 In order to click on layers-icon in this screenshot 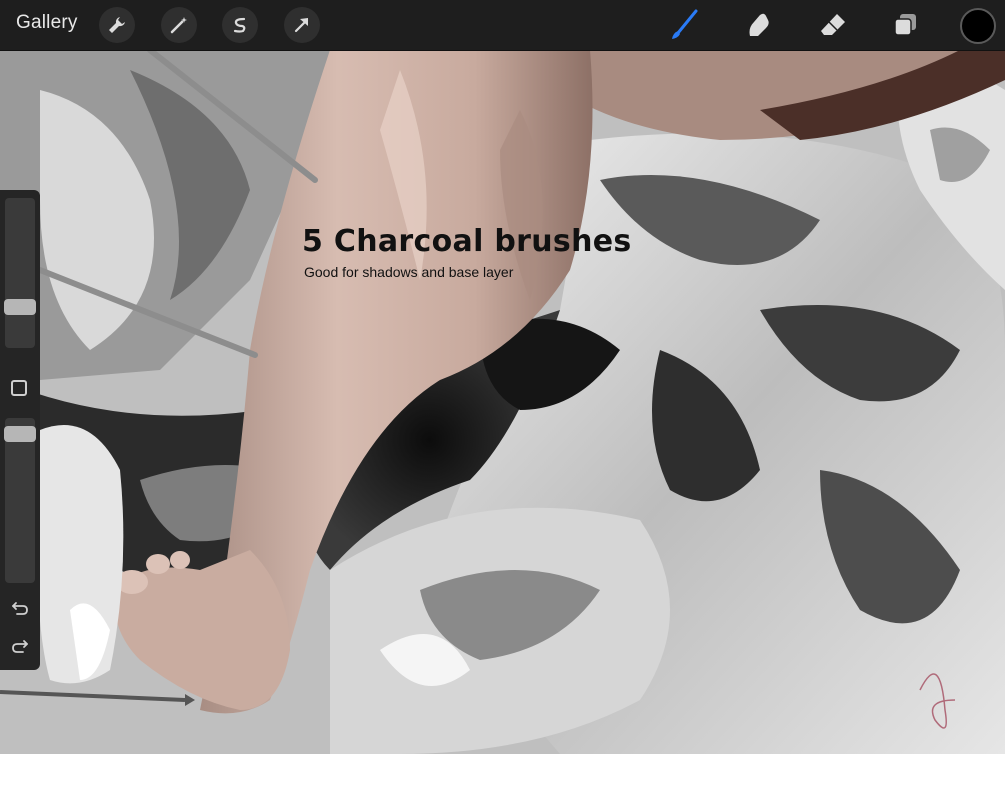, I will do `click(905, 25)`.